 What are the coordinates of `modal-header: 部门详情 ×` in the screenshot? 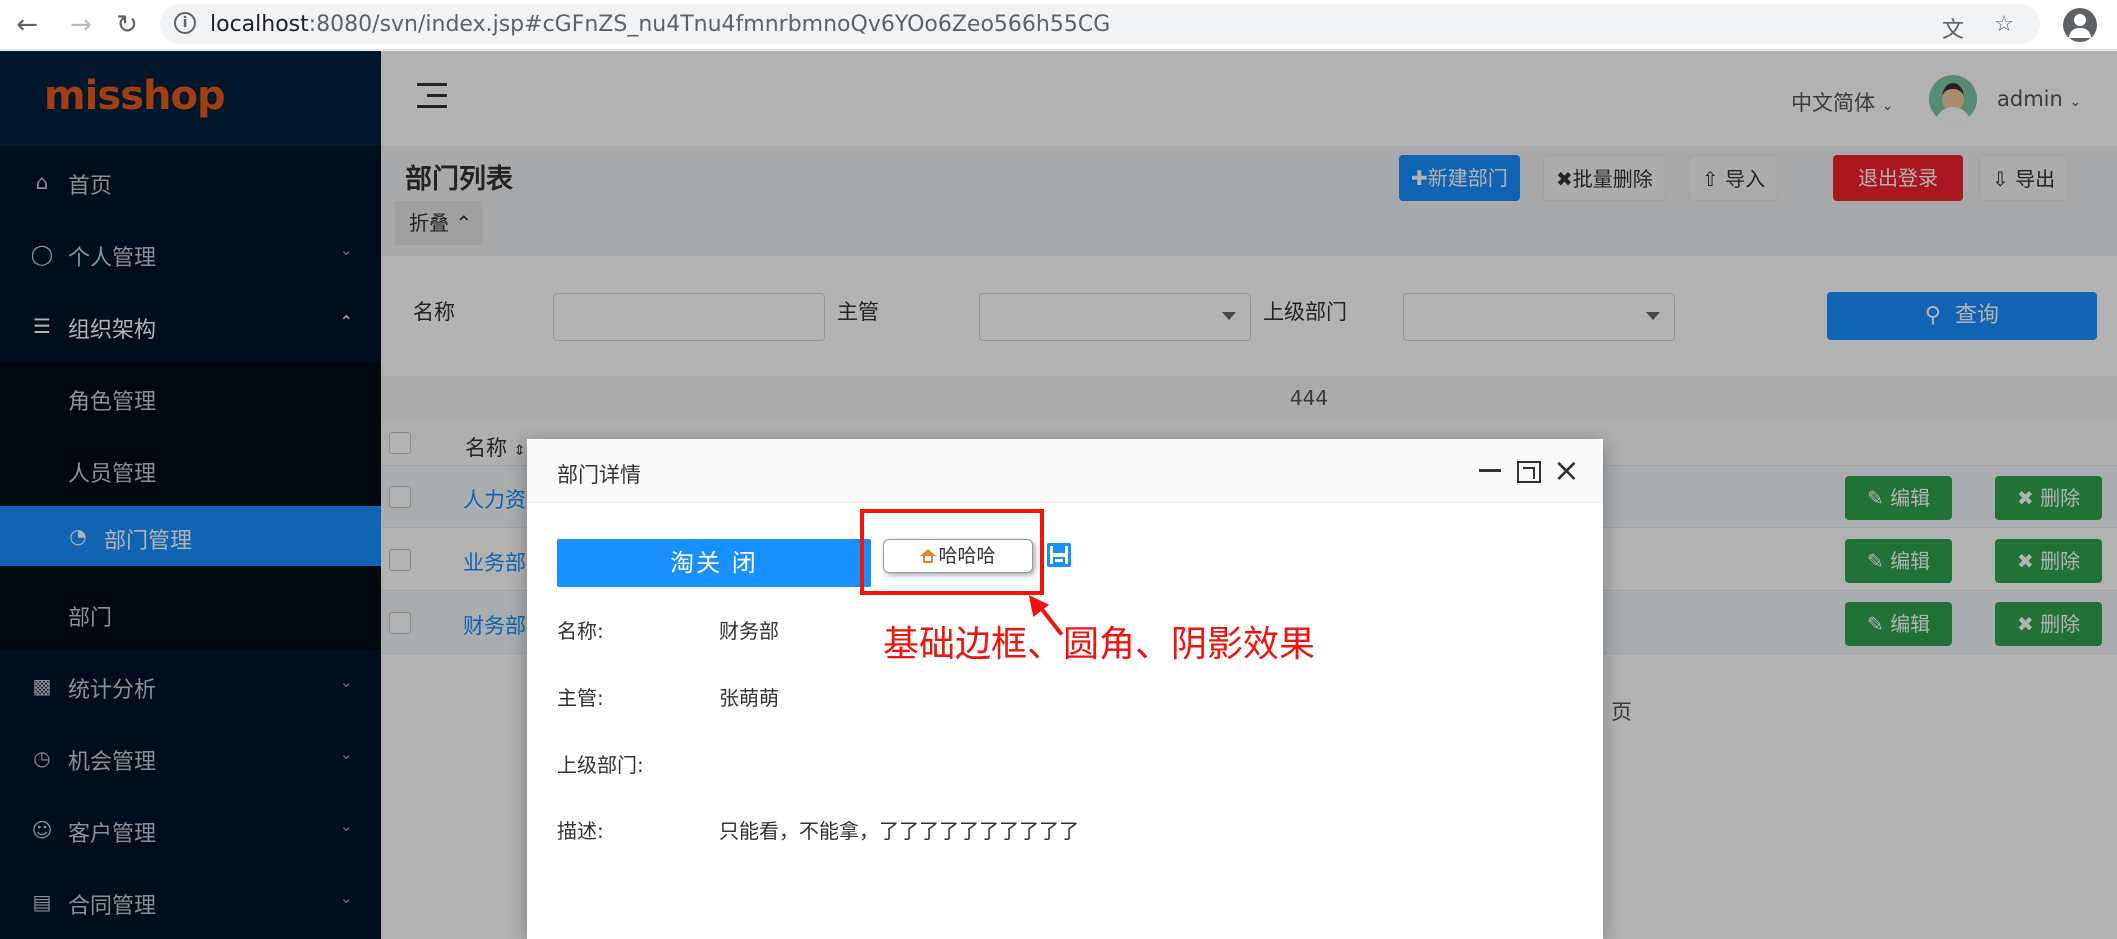 It's located at (1065, 471).